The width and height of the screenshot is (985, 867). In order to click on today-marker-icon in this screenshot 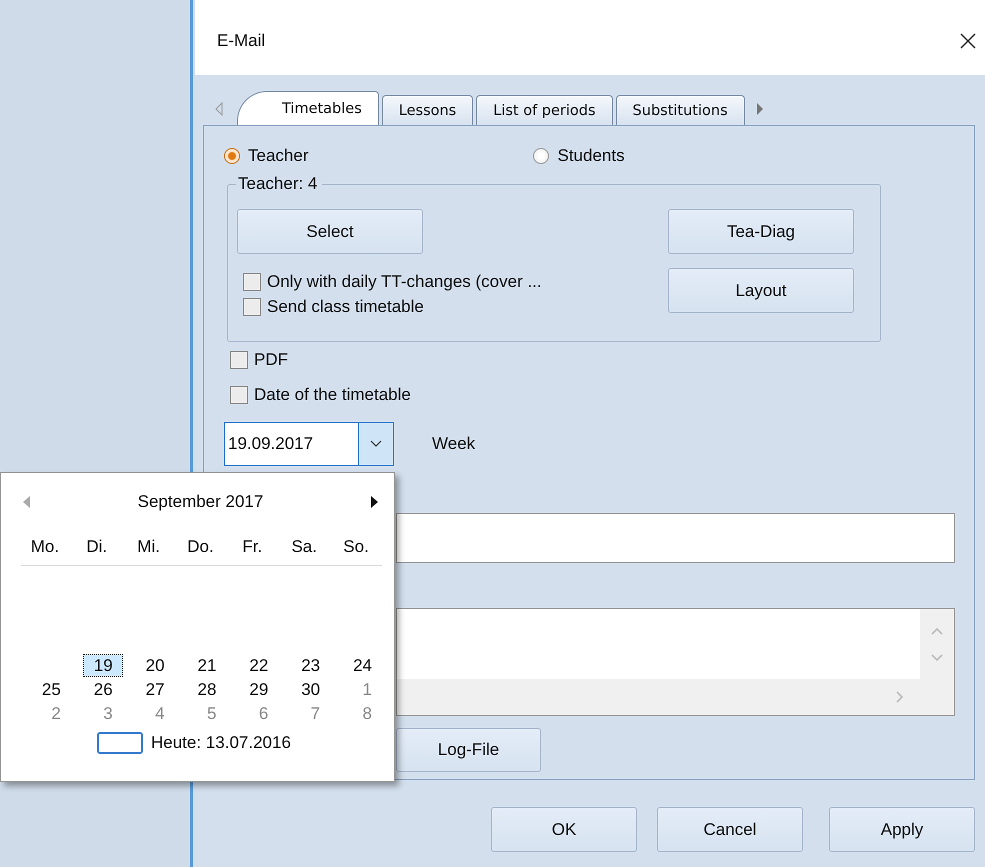, I will do `click(120, 743)`.